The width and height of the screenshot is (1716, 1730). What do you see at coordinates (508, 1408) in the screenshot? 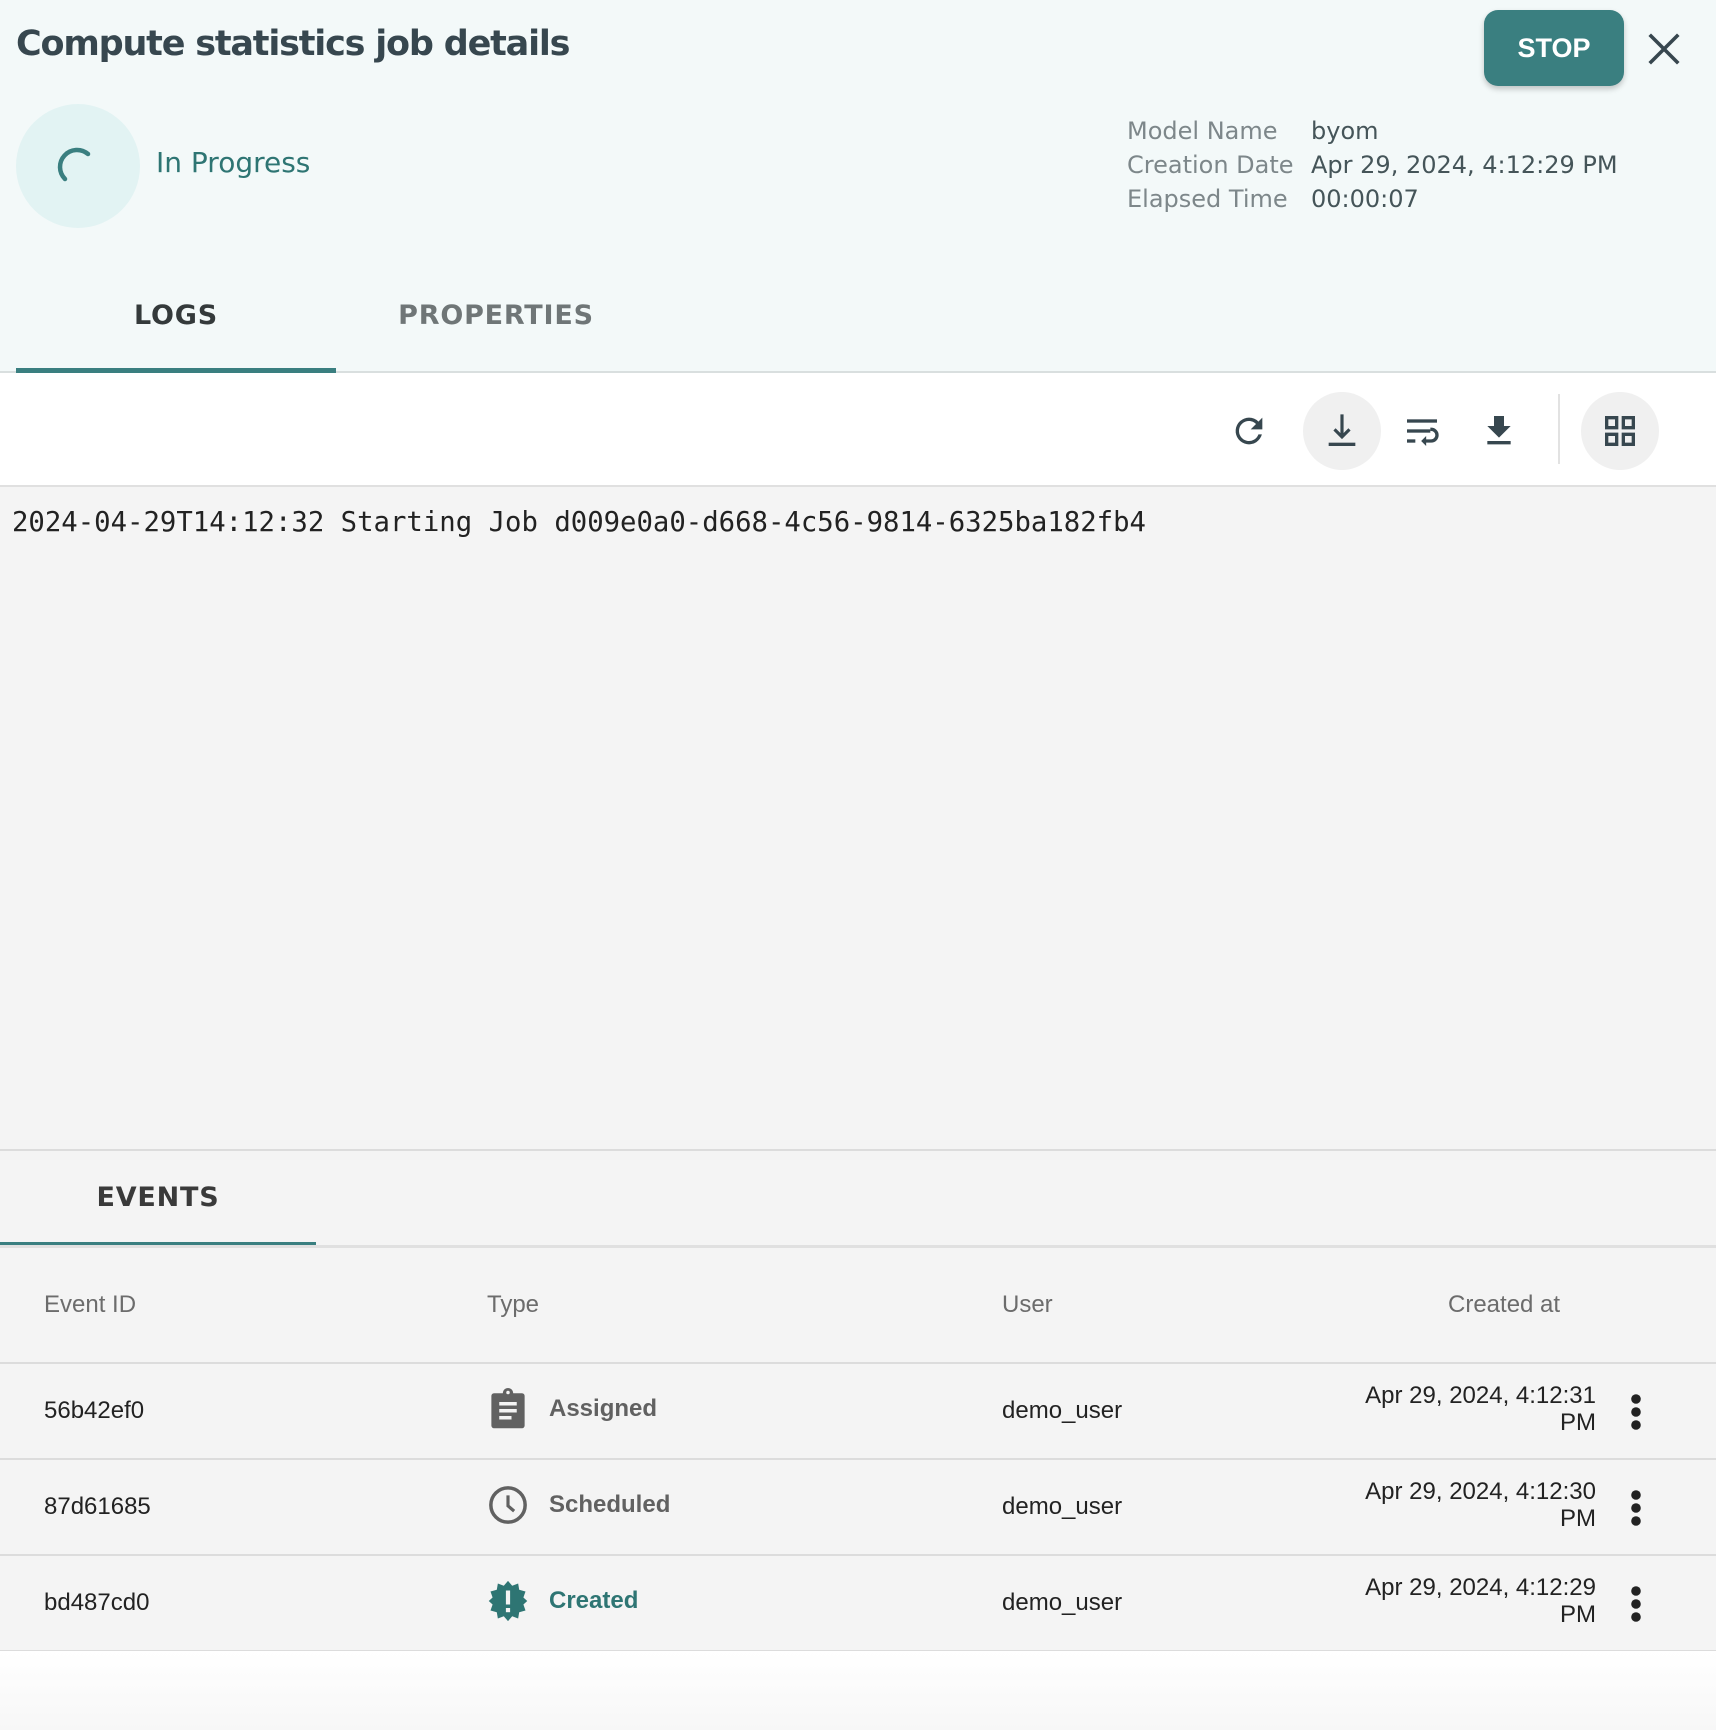
I see `clipboard-icon` at bounding box center [508, 1408].